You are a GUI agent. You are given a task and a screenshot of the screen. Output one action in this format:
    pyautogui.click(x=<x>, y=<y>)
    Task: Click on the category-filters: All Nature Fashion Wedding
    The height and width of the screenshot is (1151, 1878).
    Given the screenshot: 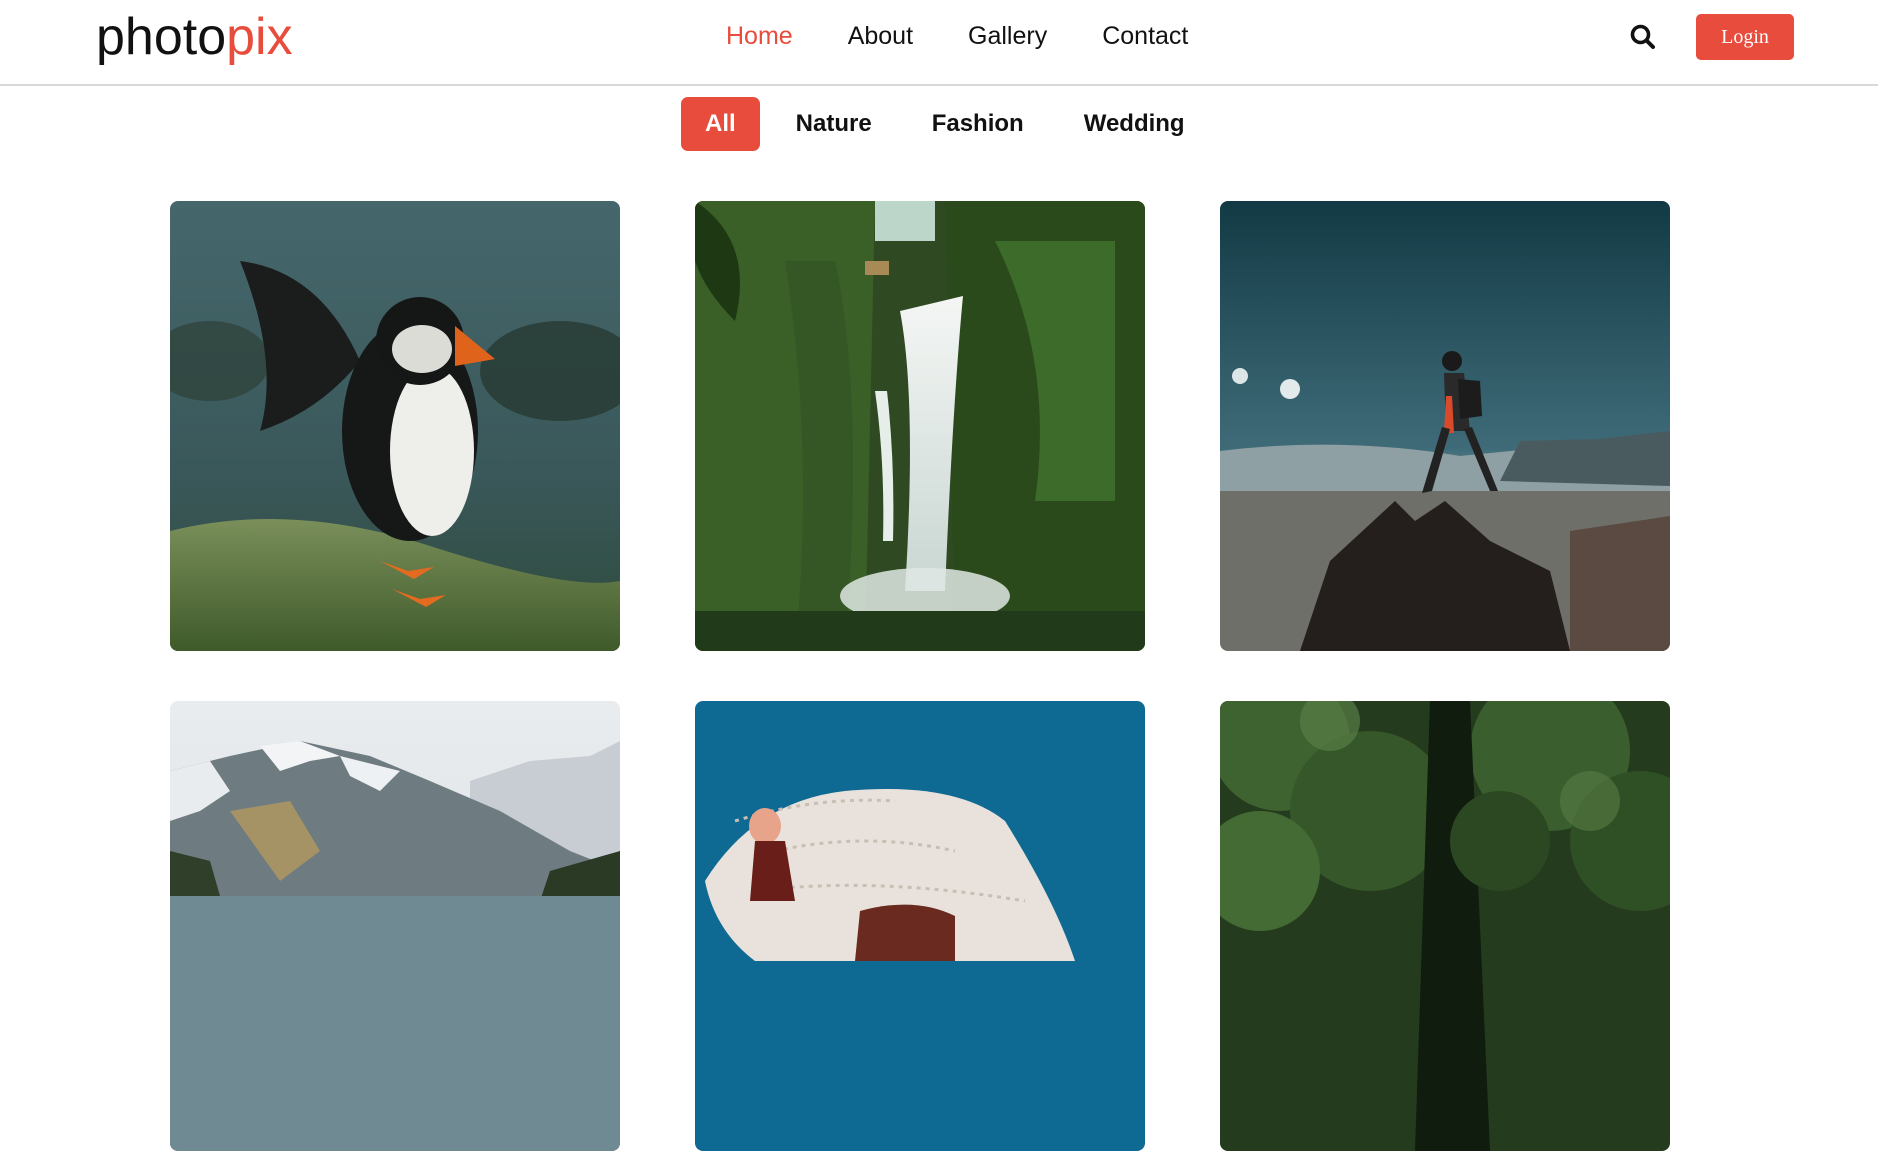 What is the action you would take?
    pyautogui.click(x=945, y=124)
    